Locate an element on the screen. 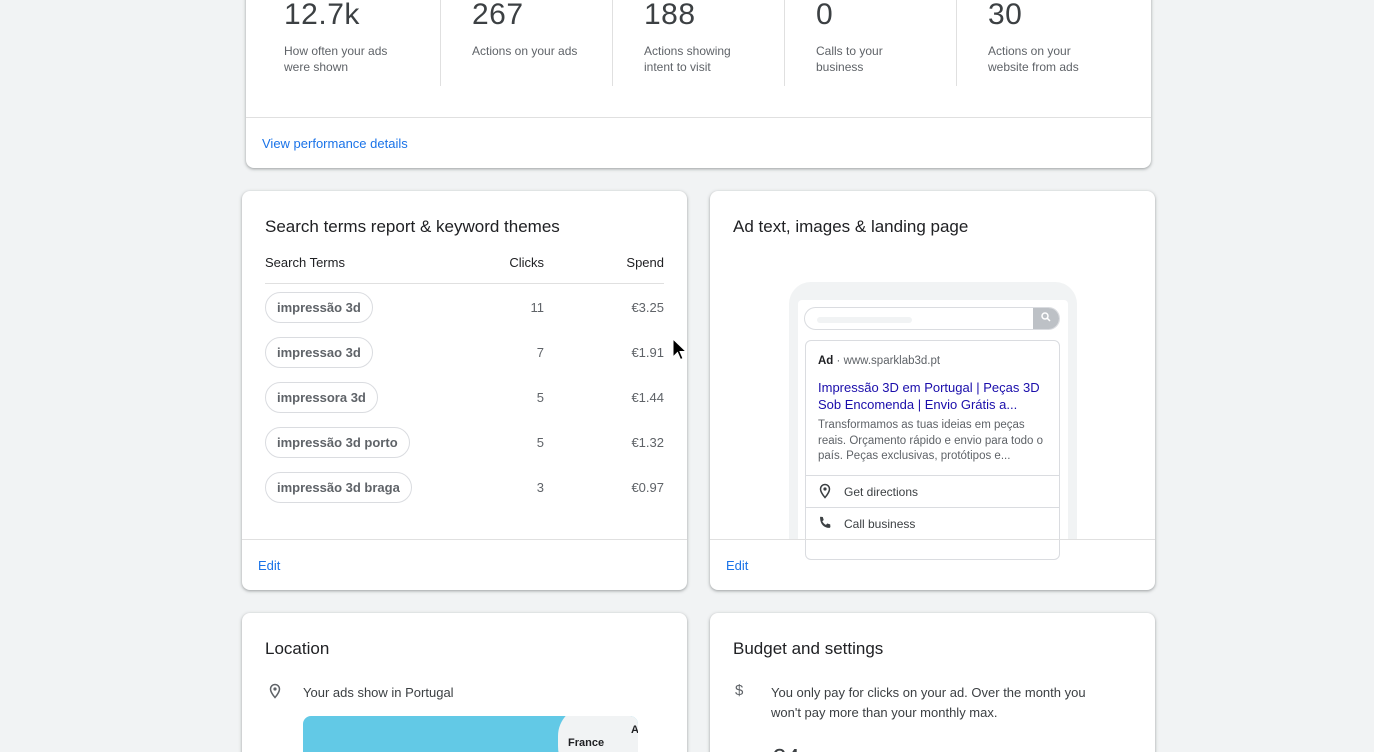  metric-value: 0 is located at coordinates (825, 15).